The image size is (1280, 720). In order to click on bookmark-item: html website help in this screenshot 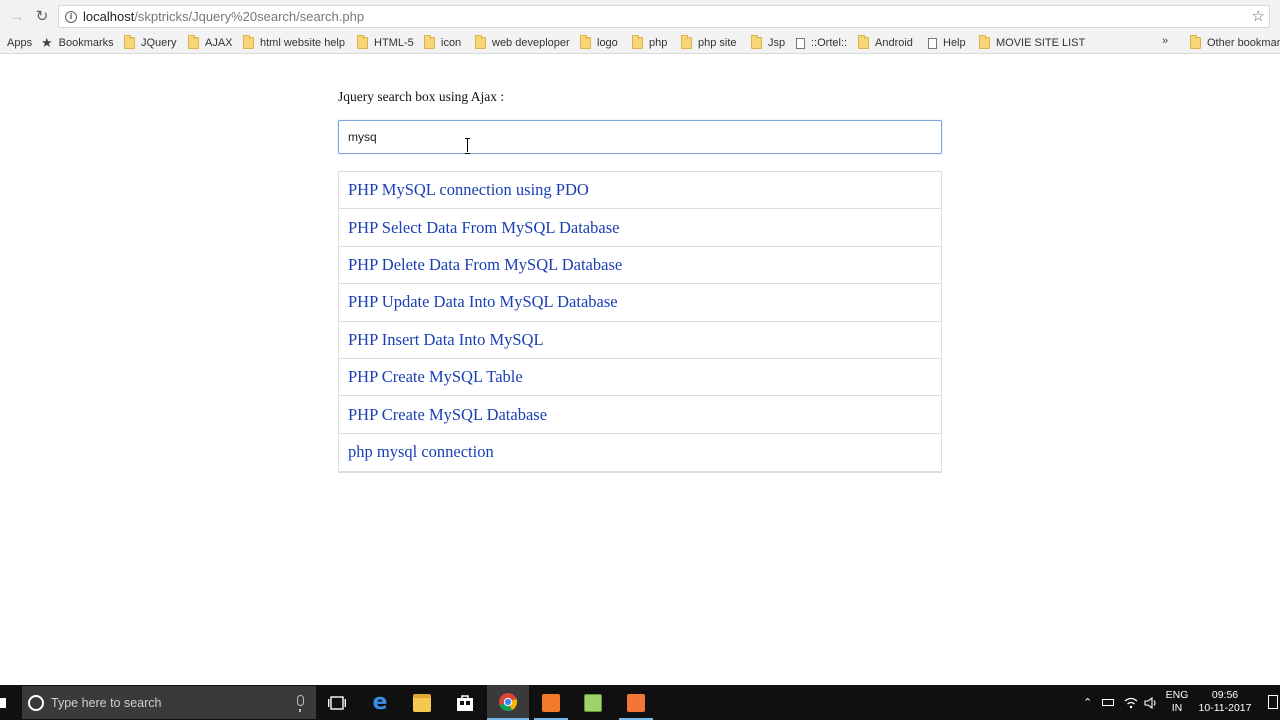, I will do `click(294, 43)`.